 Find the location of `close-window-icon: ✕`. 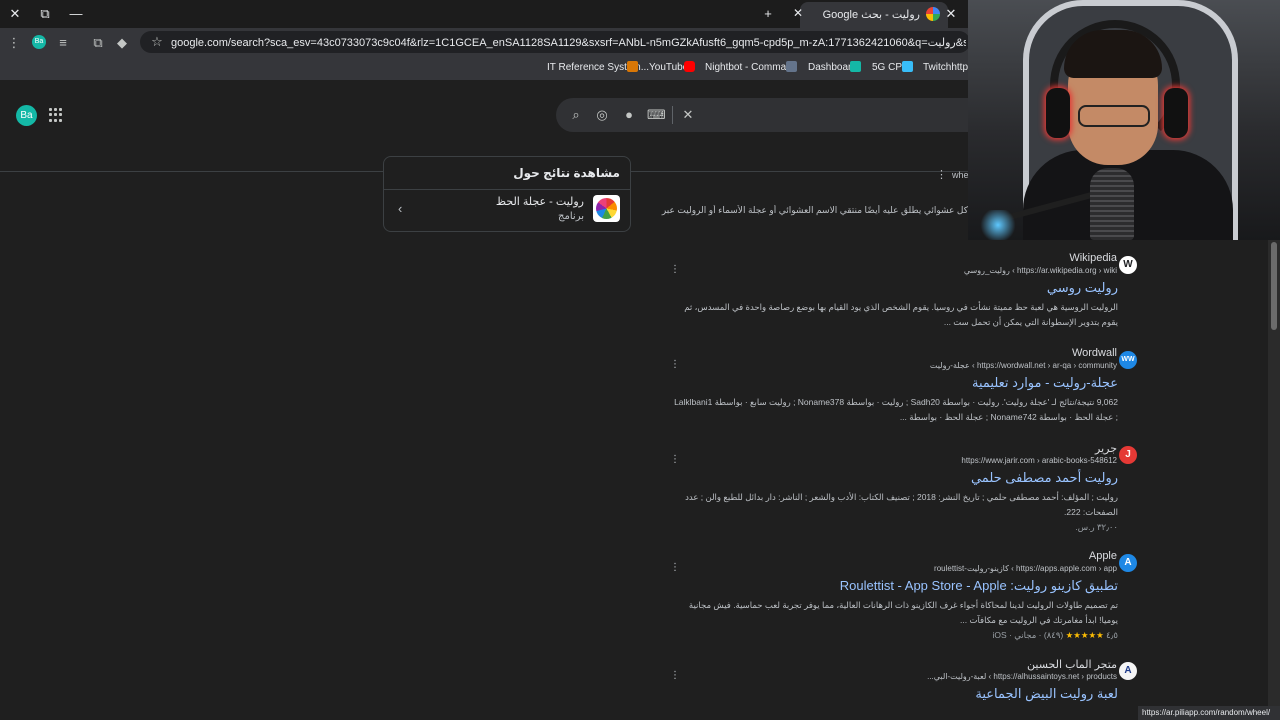

close-window-icon: ✕ is located at coordinates (15, 14).